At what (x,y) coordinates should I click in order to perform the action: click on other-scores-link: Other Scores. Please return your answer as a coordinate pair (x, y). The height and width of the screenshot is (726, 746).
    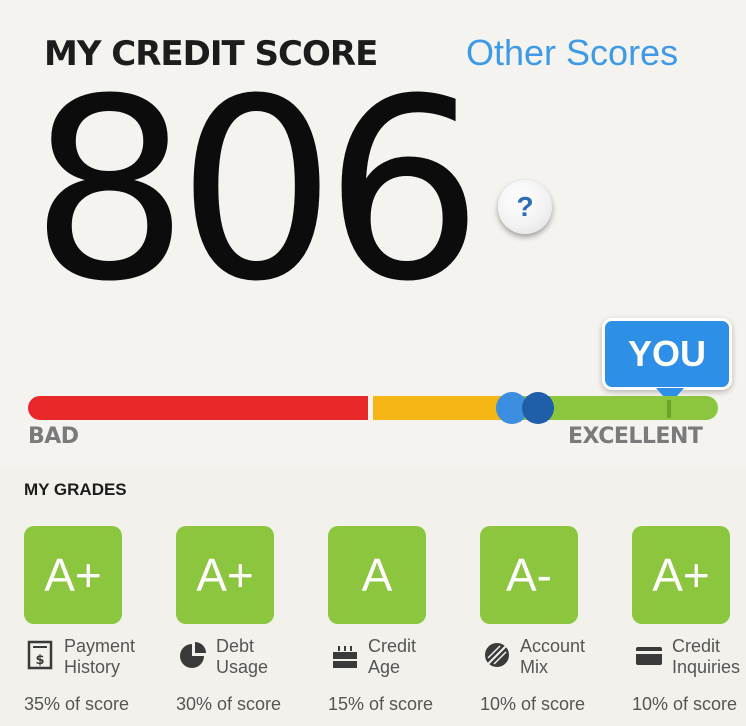
    Looking at the image, I should click on (572, 53).